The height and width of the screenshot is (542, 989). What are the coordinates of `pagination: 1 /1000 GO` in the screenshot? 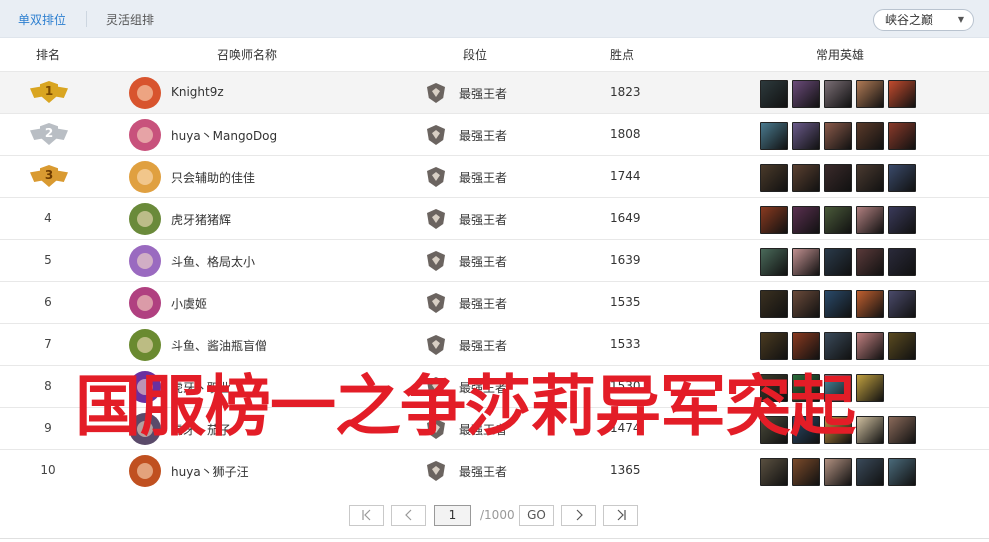 It's located at (494, 516).